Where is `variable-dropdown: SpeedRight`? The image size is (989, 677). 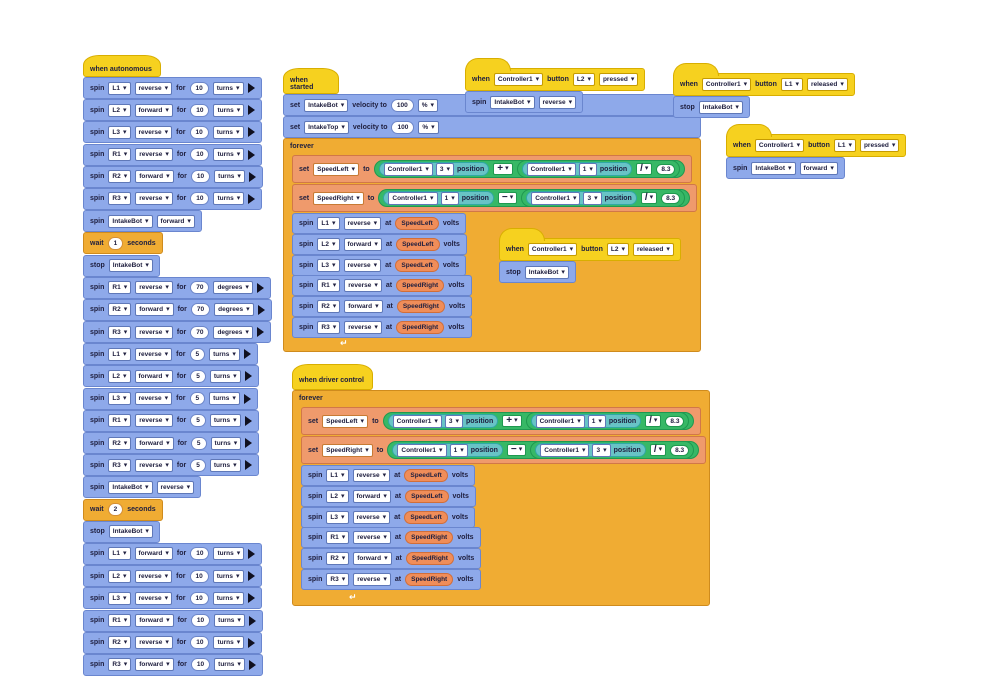
variable-dropdown: SpeedRight is located at coordinates (347, 450).